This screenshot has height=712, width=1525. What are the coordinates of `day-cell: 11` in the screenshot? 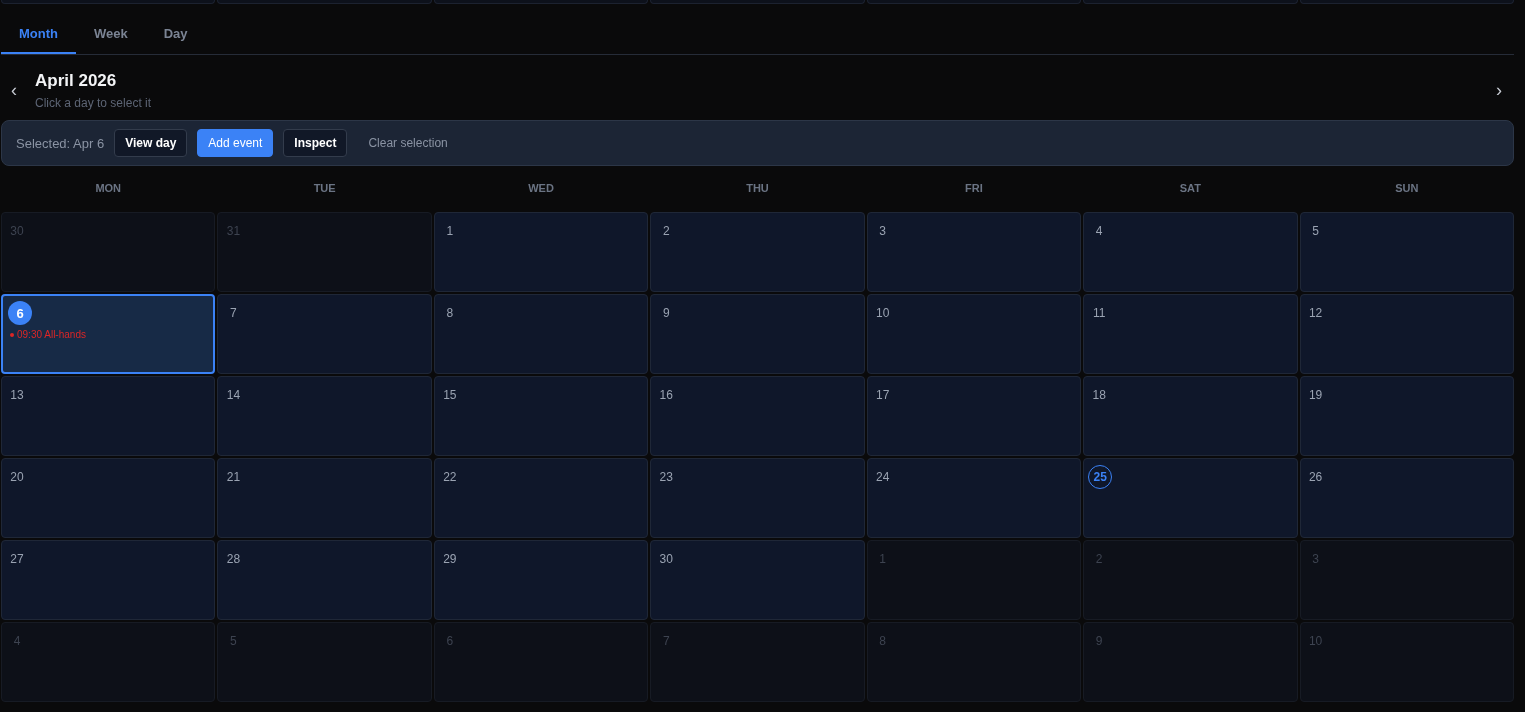 It's located at (1190, 334).